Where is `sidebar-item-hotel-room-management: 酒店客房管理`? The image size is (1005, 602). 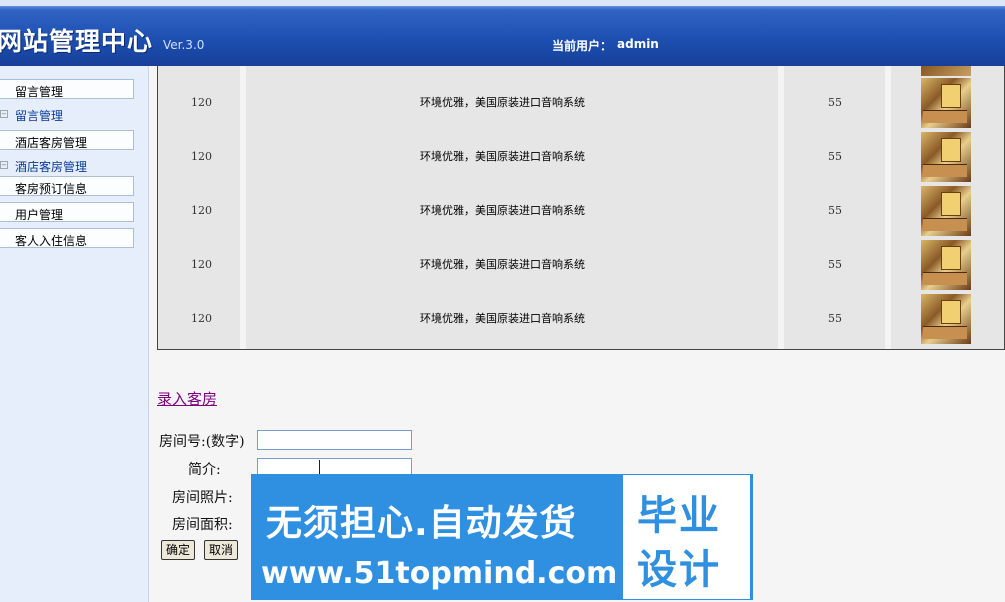
sidebar-item-hotel-room-management: 酒店客房管理 is located at coordinates (67, 140).